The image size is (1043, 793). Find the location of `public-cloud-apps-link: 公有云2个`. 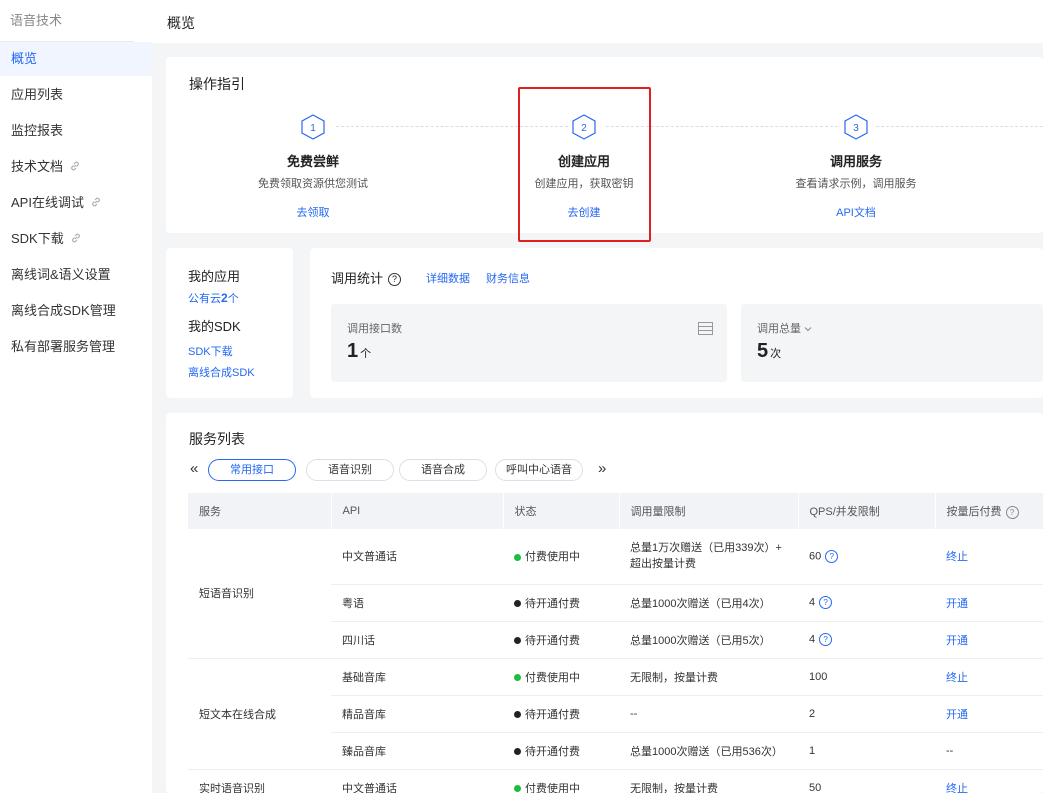

public-cloud-apps-link: 公有云2个 is located at coordinates (213, 298).